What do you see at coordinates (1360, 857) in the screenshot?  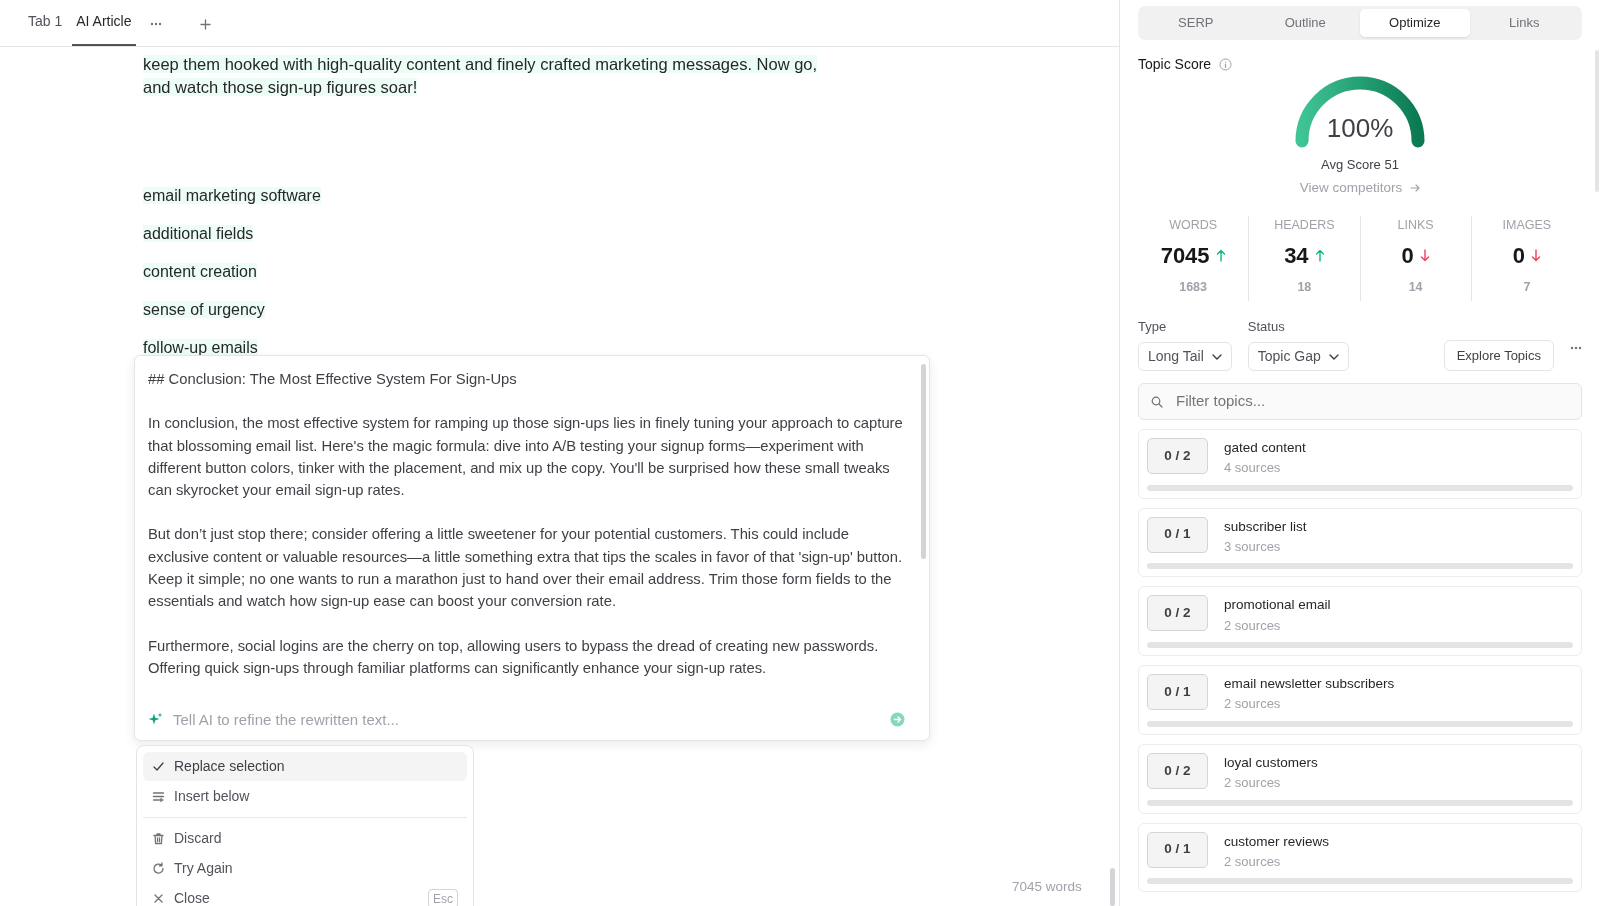 I see `topic-card: 0 / 1 customer reviews 2 sources` at bounding box center [1360, 857].